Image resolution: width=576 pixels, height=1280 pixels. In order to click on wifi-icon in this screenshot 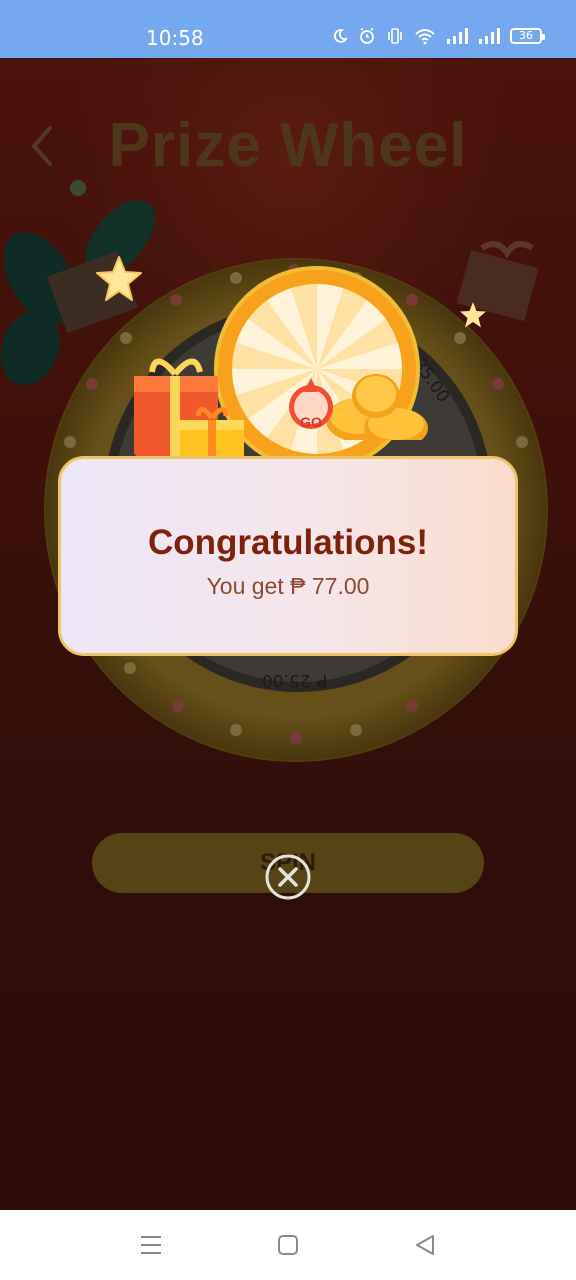, I will do `click(425, 37)`.